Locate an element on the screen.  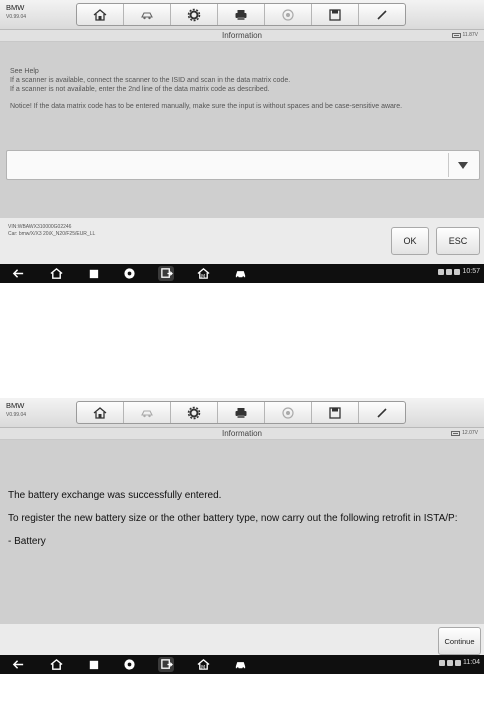
status-area: 11:04 is located at coordinates (459, 662).